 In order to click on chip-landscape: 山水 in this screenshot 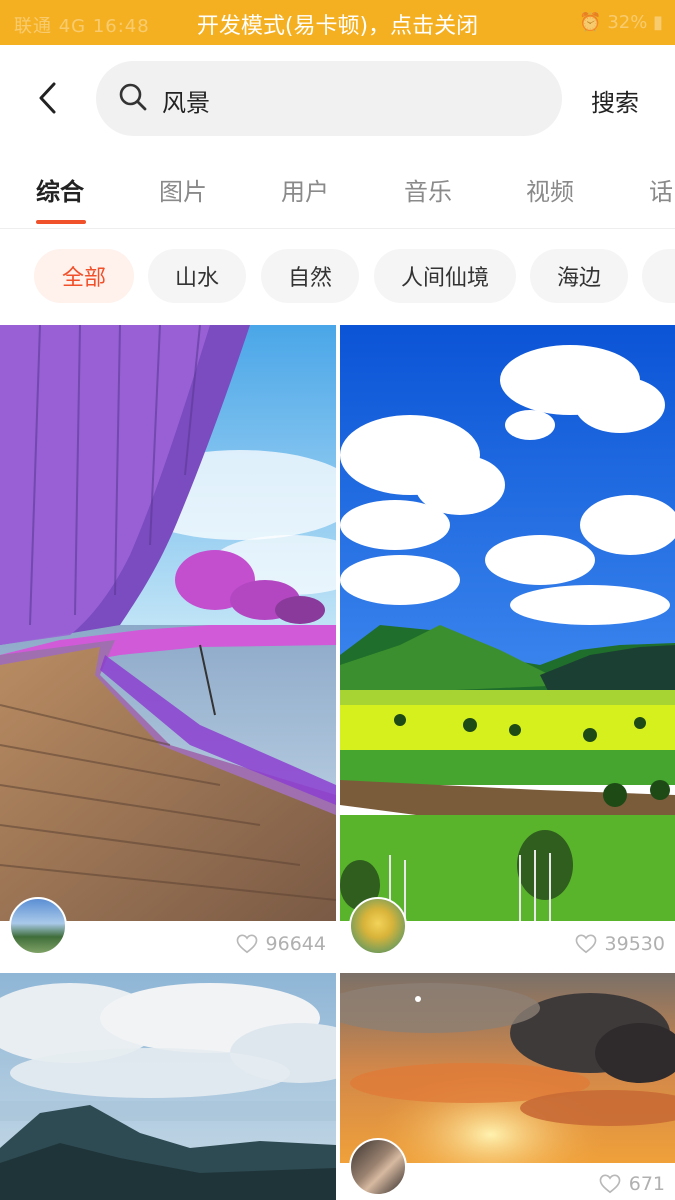, I will do `click(197, 276)`.